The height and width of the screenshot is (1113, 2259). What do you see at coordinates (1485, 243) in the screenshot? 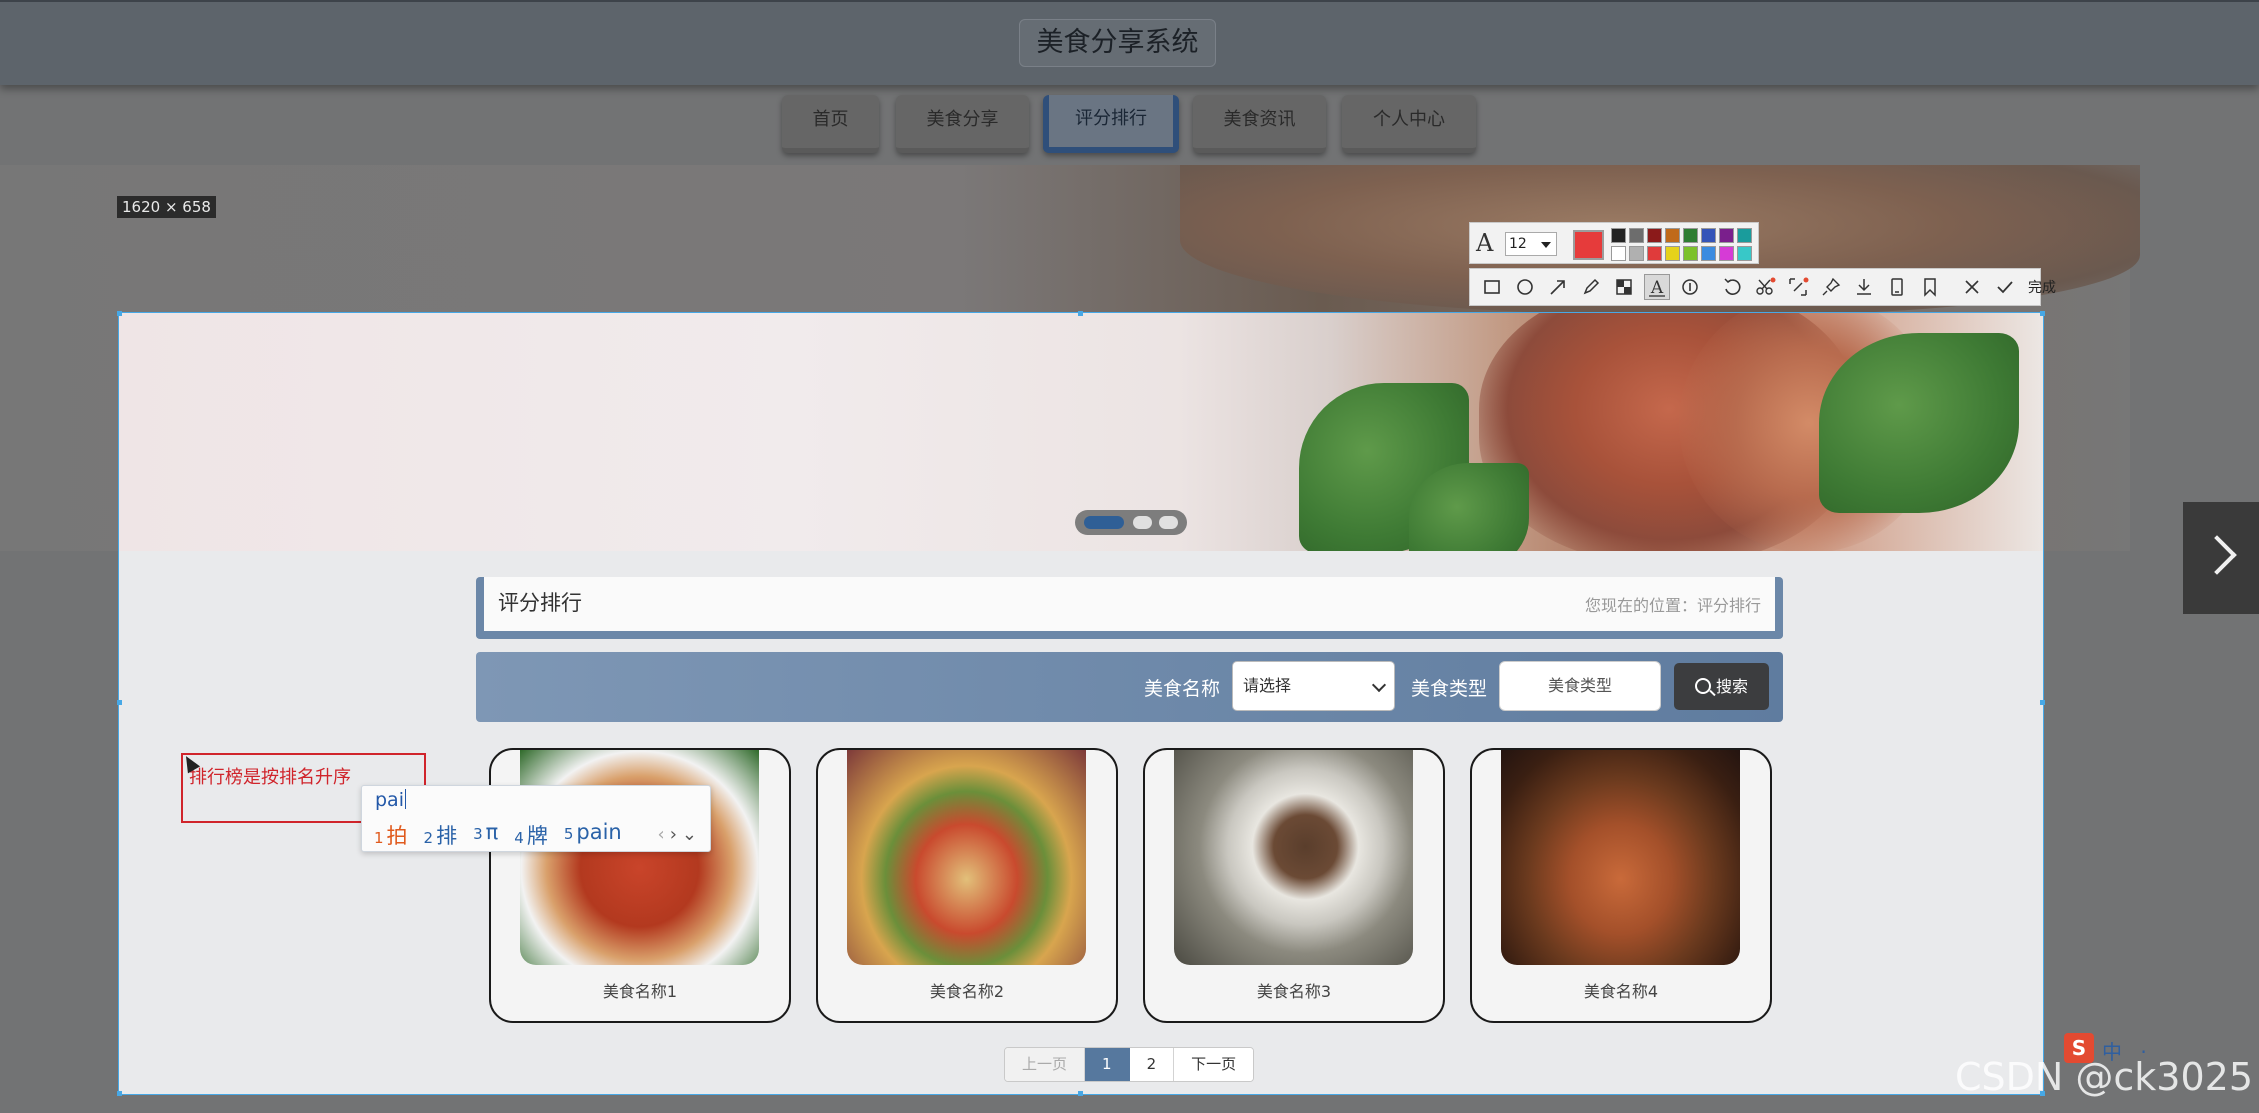
I see `font-icon: A` at bounding box center [1485, 243].